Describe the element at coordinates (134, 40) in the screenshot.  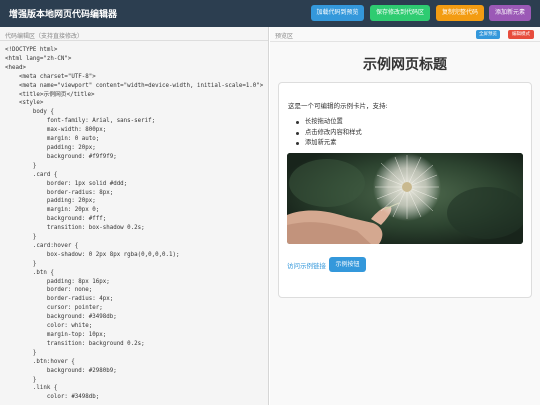
I see `editor-divider` at that location.